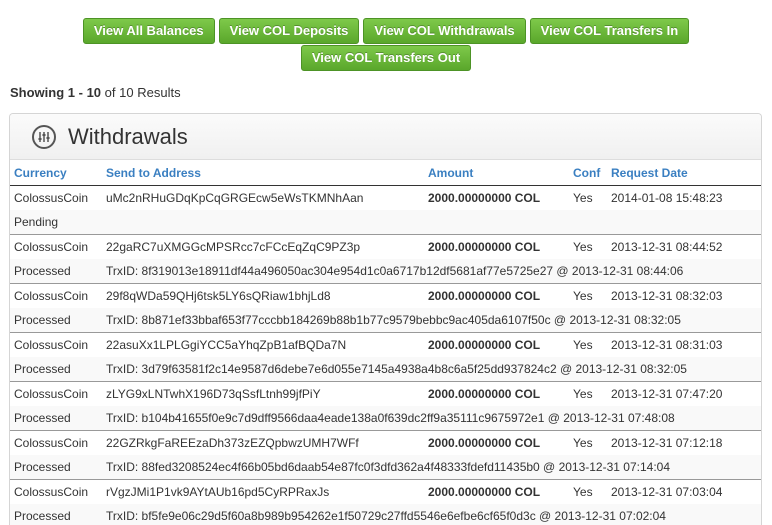 Image resolution: width=772 pixels, height=525 pixels. Describe the element at coordinates (263, 491) in the screenshot. I see `cell-address: rVgzJMi1P1vk9AYtAUb16pd5CyRPRaxJs` at that location.